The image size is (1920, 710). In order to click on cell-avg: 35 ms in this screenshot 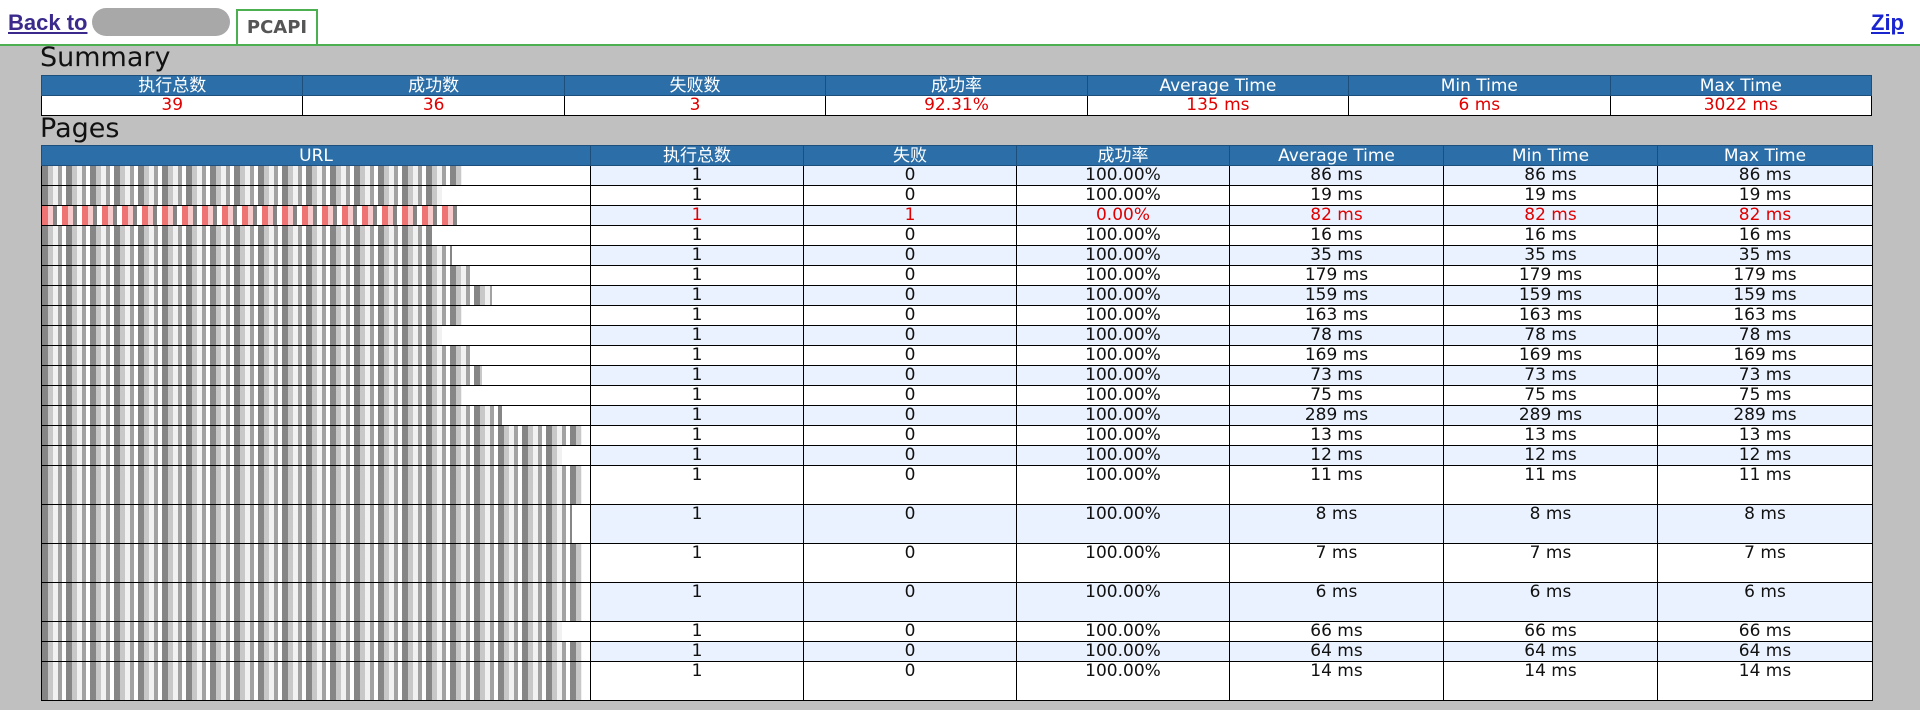, I will do `click(1336, 255)`.